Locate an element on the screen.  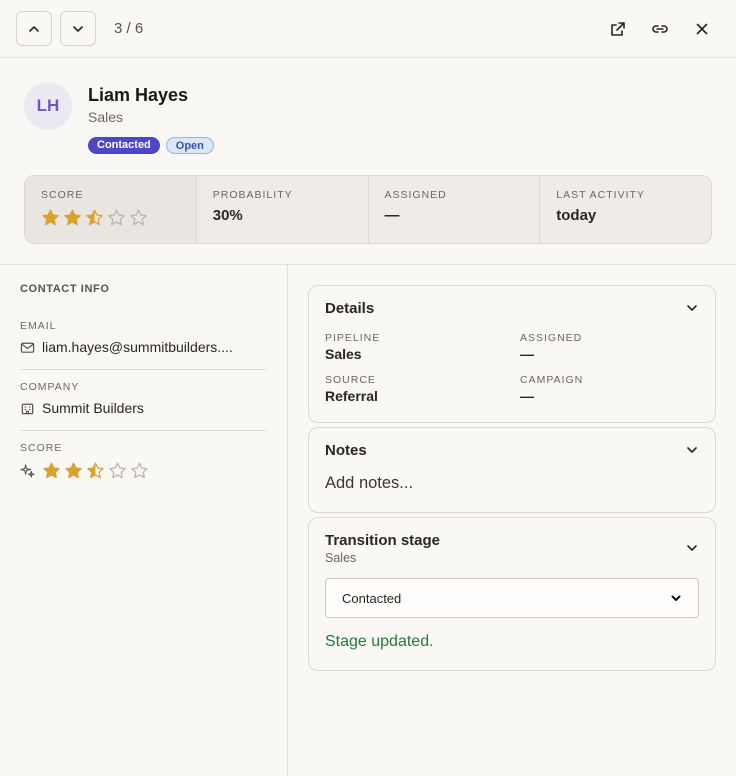
campaign-label: CAMPAIGN is located at coordinates (552, 380).